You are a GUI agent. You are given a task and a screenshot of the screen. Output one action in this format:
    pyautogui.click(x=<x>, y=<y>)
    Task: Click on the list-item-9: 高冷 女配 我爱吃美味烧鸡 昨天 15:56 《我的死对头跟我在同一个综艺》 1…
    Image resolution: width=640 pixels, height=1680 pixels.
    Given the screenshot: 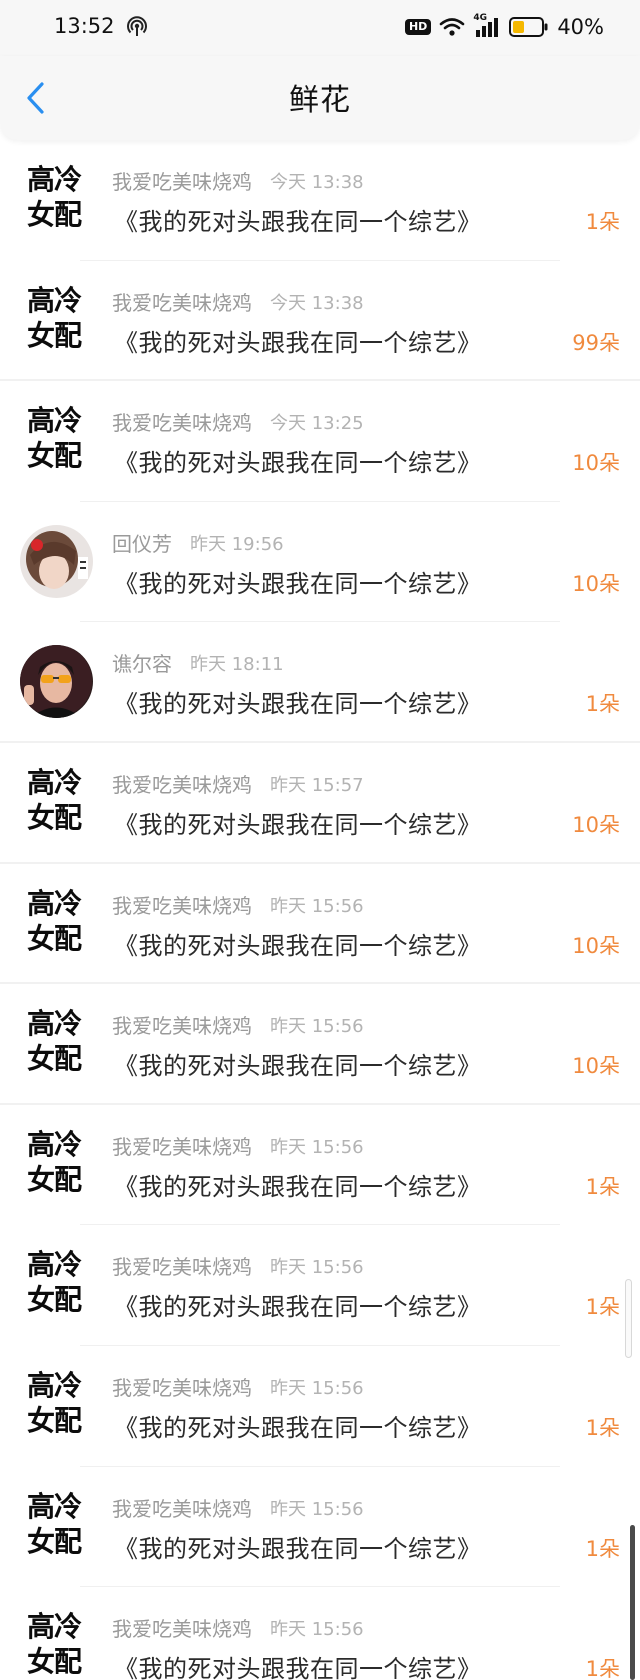 What is the action you would take?
    pyautogui.click(x=320, y=1165)
    